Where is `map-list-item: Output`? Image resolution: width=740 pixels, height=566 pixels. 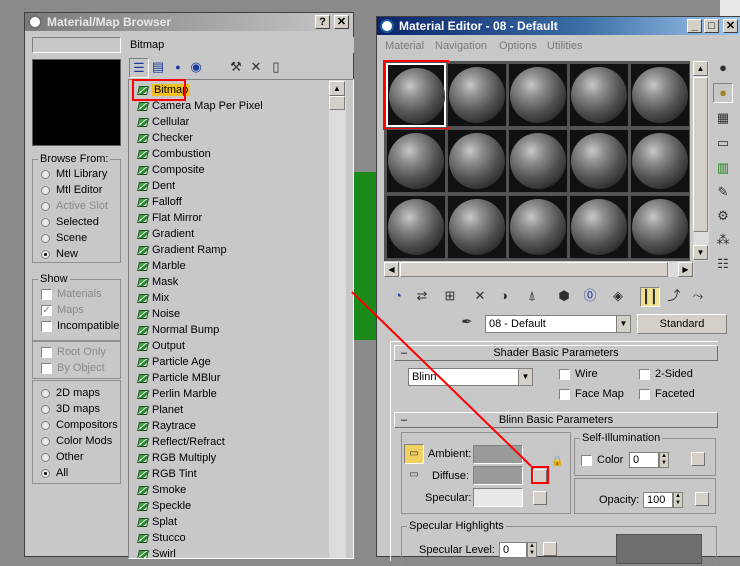 map-list-item: Output is located at coordinates (161, 346).